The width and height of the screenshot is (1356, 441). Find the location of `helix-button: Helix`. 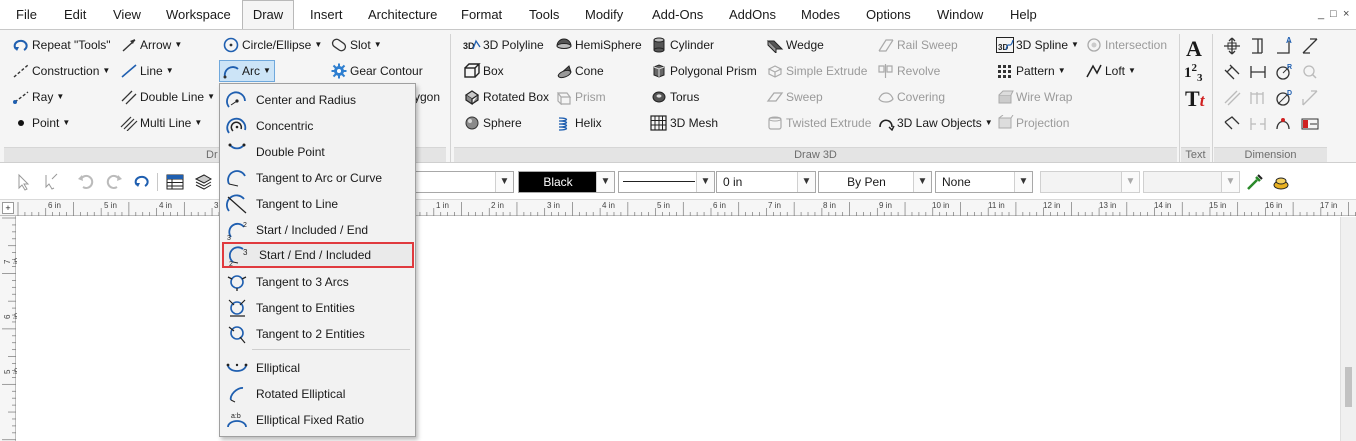

helix-button: Helix is located at coordinates (578, 123).